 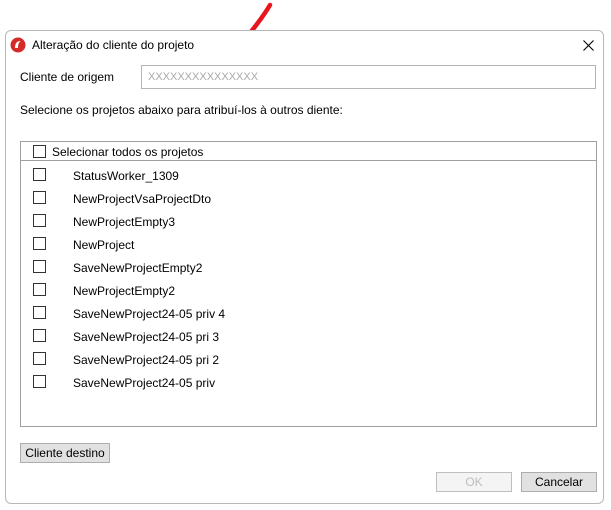 What do you see at coordinates (308, 247) in the screenshot?
I see `list-item: NewProject` at bounding box center [308, 247].